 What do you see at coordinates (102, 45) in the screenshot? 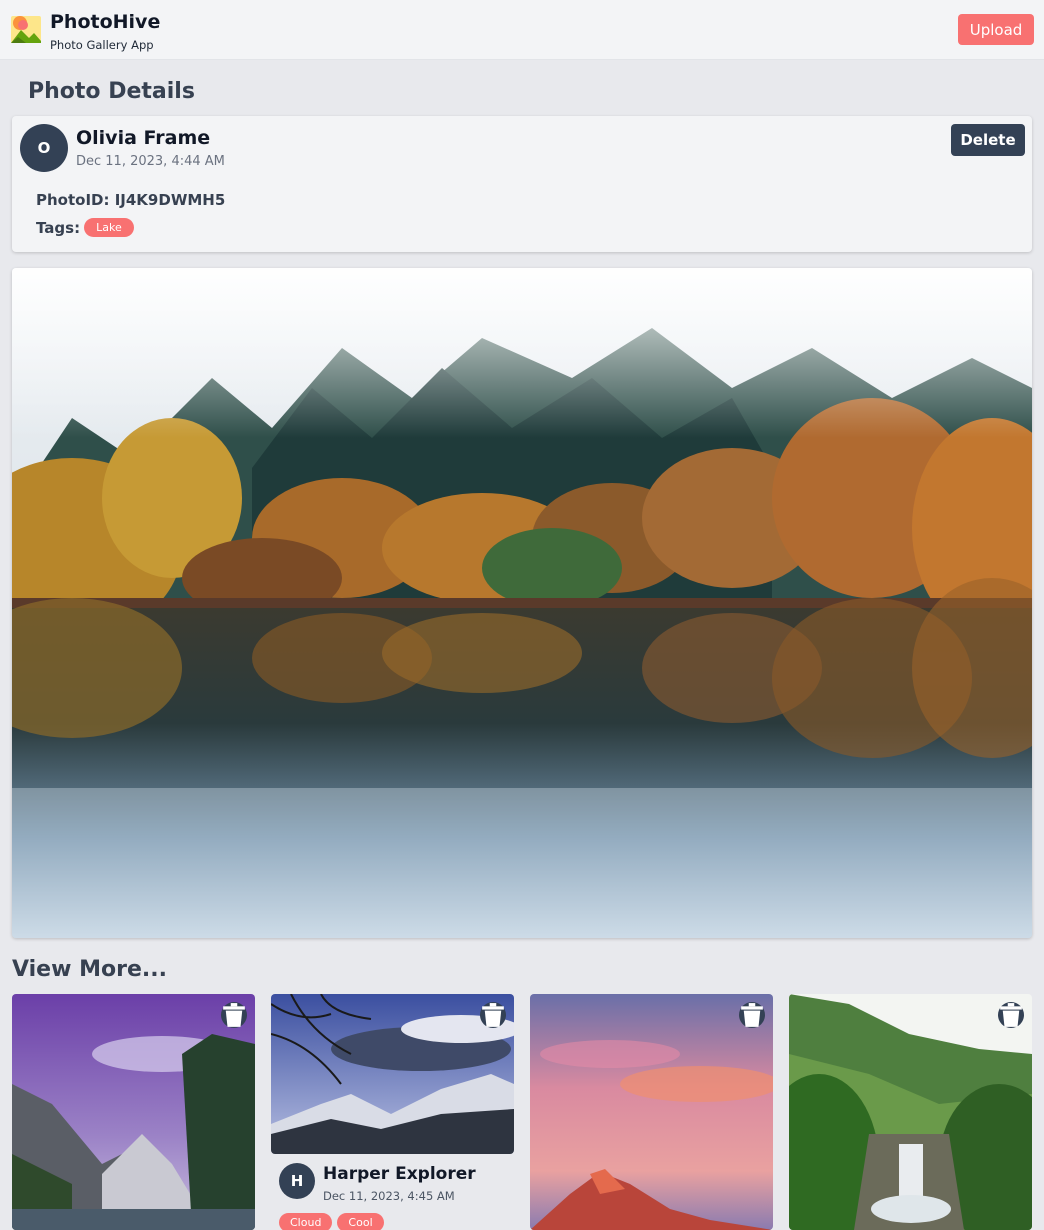
I see `app-subtitle: Photo Gallery App` at bounding box center [102, 45].